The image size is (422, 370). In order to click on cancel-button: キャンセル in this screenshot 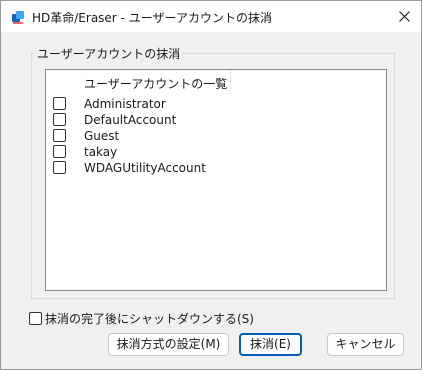, I will do `click(365, 344)`.